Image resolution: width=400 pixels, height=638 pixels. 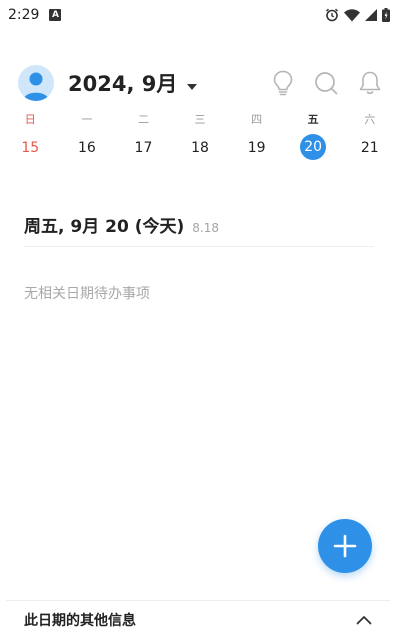 I want to click on day-cell: 21, so click(x=369, y=148).